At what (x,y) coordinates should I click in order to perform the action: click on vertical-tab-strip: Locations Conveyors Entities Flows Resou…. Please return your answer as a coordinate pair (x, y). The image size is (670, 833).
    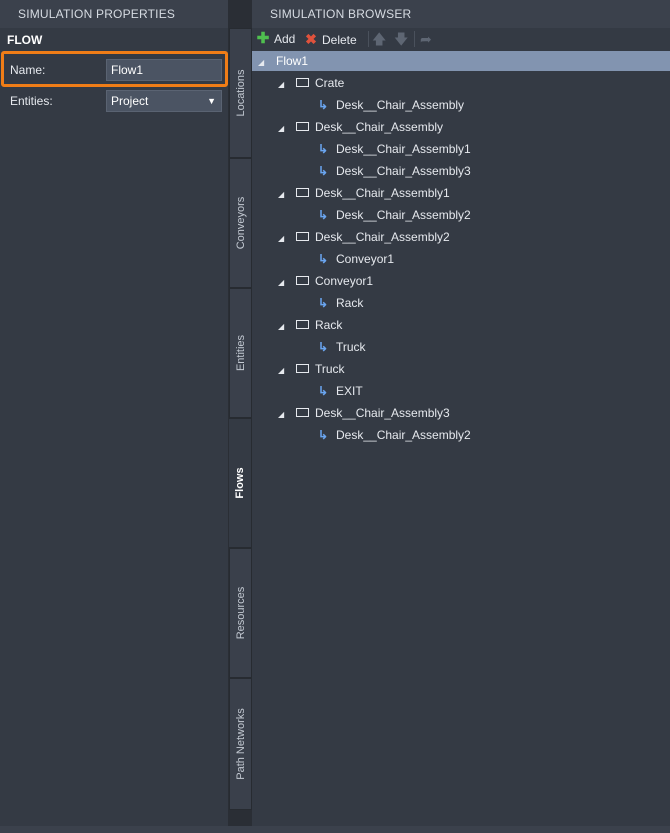
    Looking at the image, I should click on (240, 420).